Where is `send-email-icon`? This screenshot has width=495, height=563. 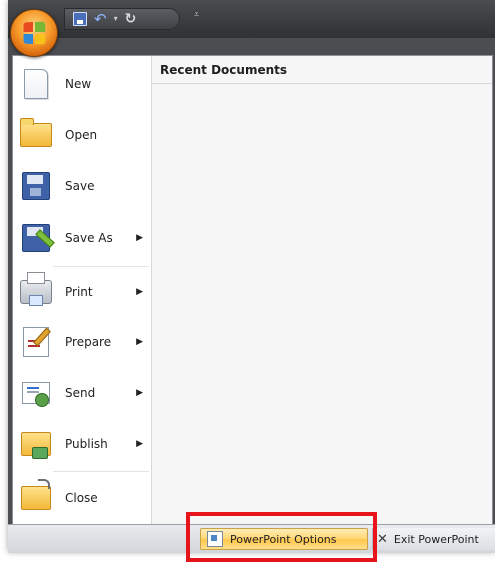
send-email-icon is located at coordinates (36, 394).